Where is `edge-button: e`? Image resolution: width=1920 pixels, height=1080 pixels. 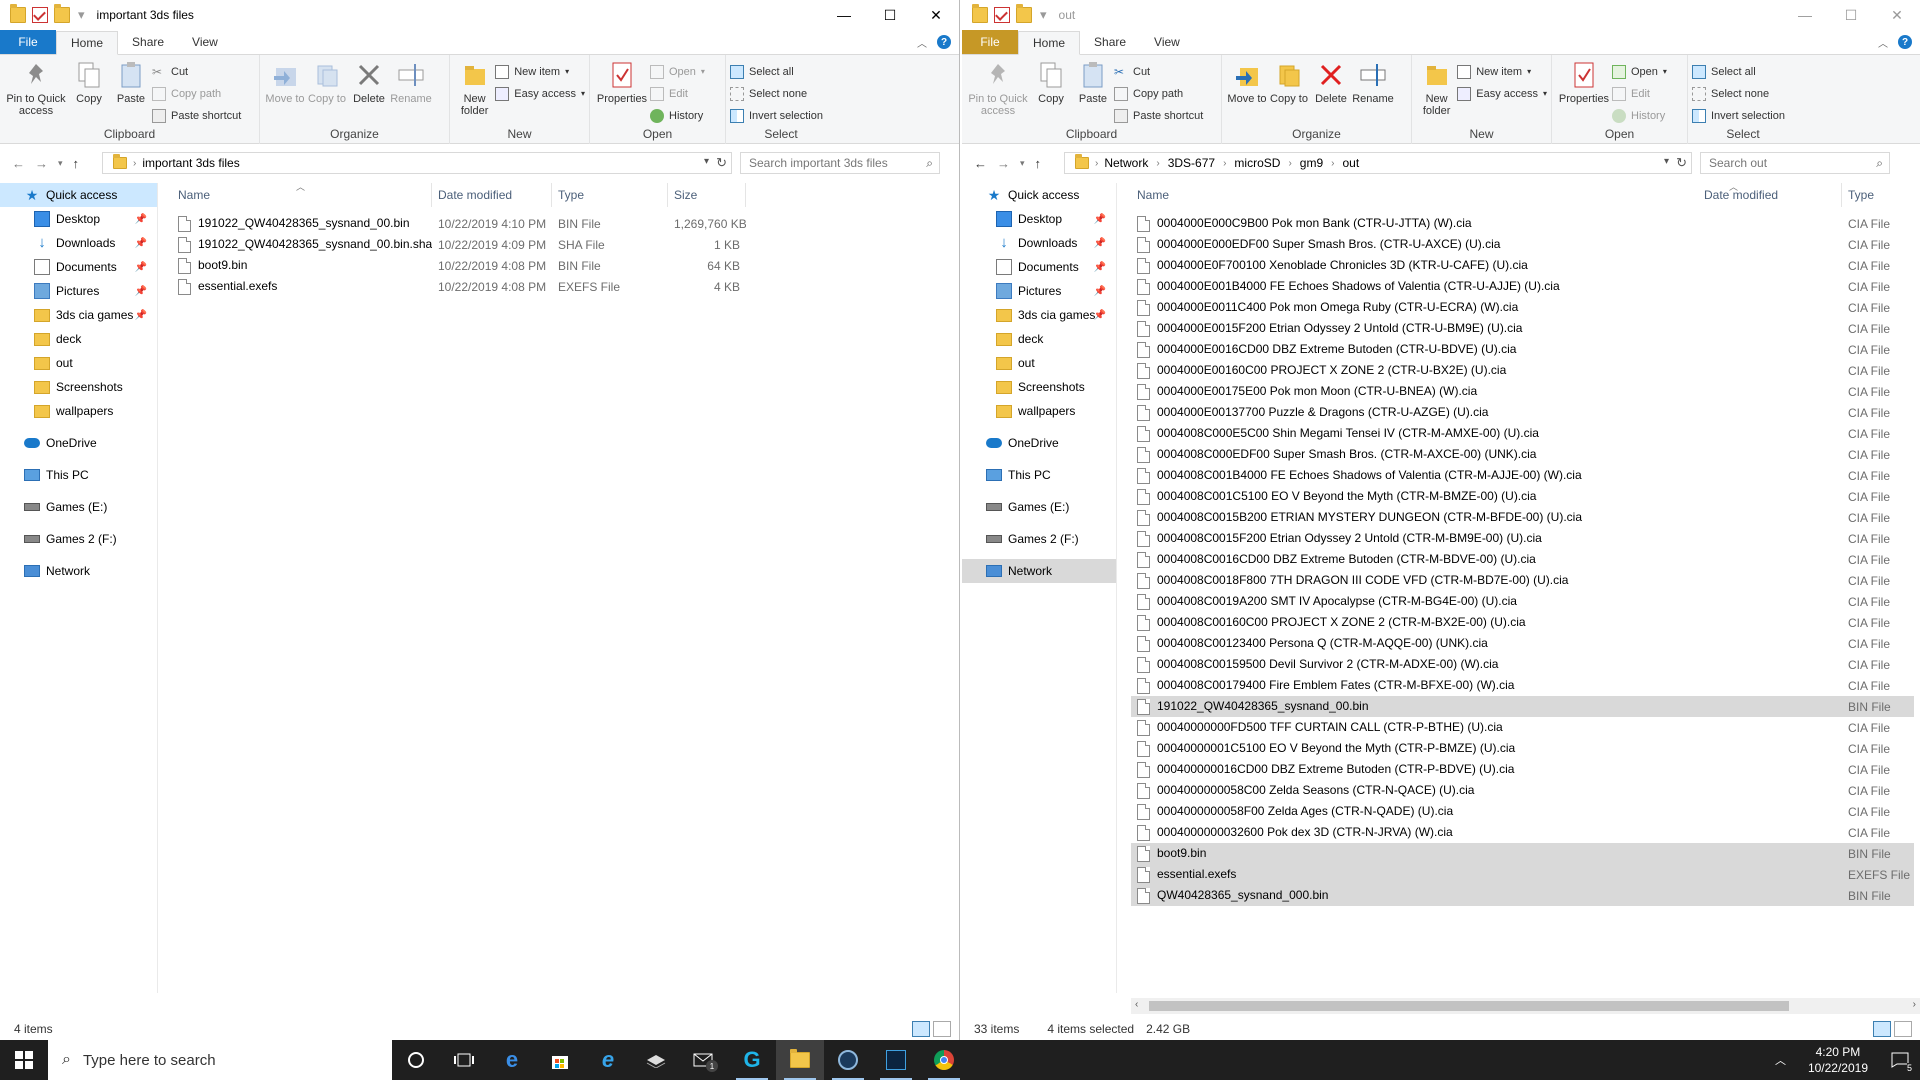 edge-button: e is located at coordinates (512, 1060).